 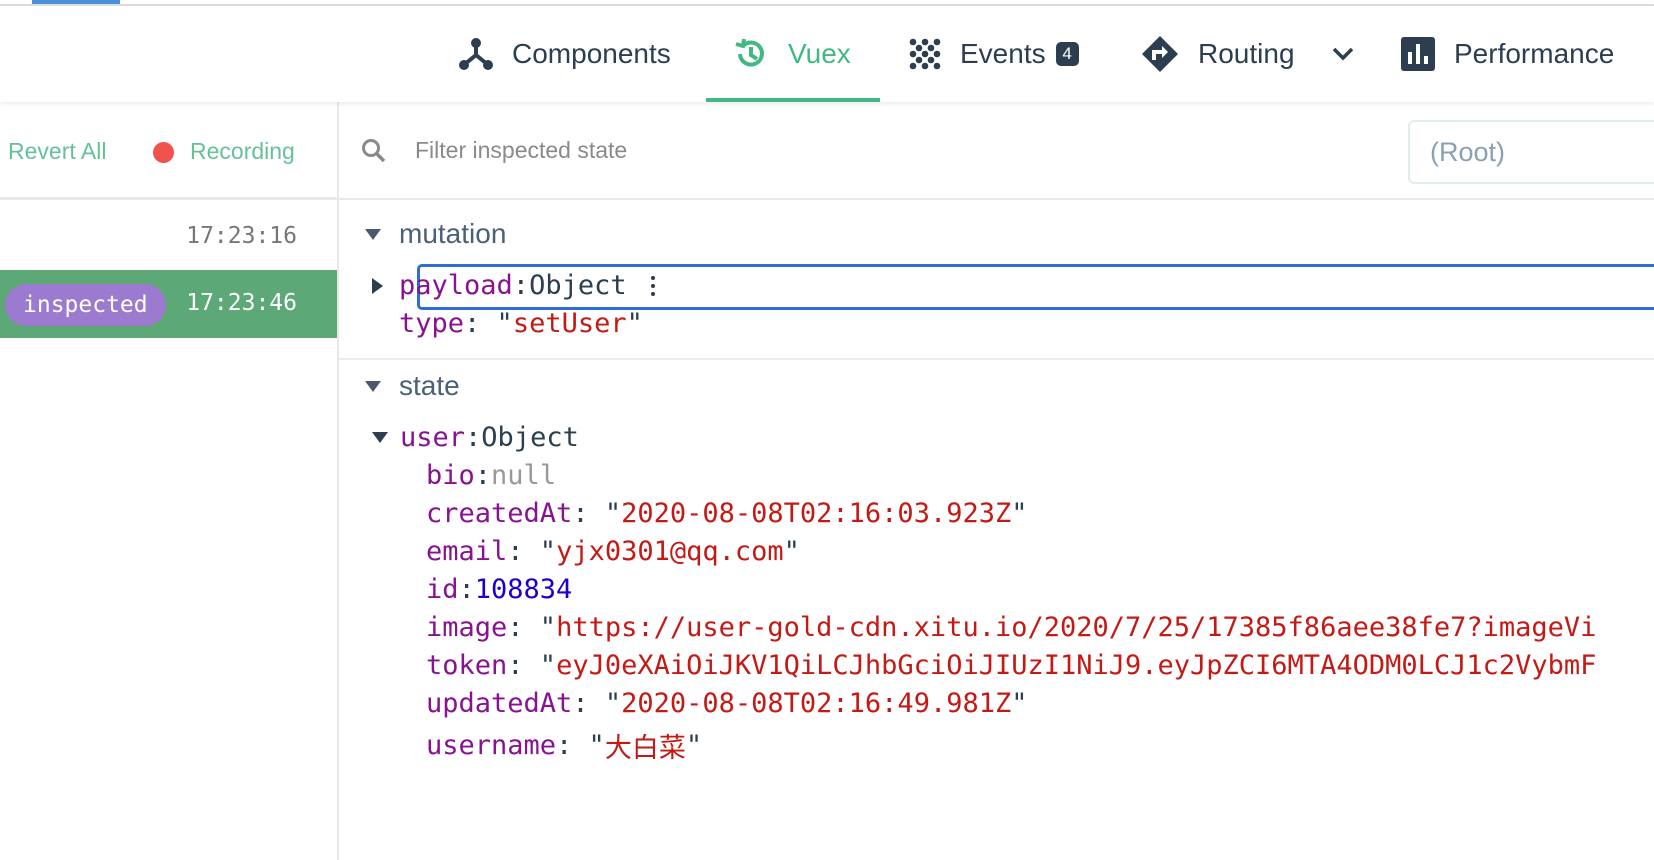 I want to click on state-section-header: state, so click(x=412, y=386).